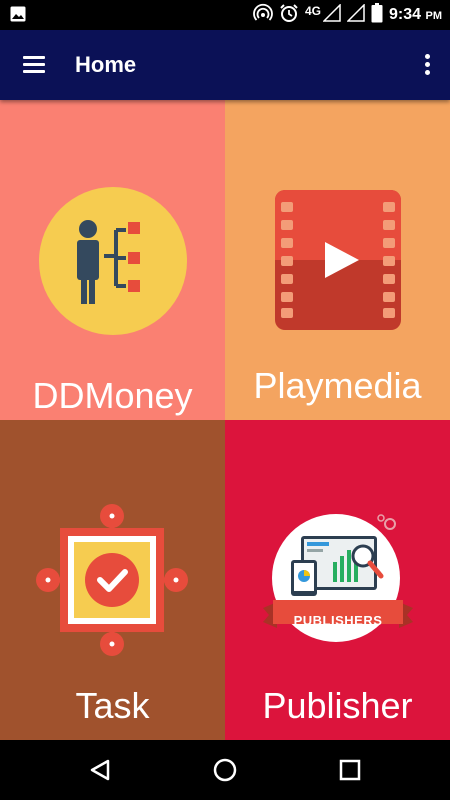 The width and height of the screenshot is (450, 800). What do you see at coordinates (337, 385) in the screenshot?
I see `tile-label-playmedia: Playmedia` at bounding box center [337, 385].